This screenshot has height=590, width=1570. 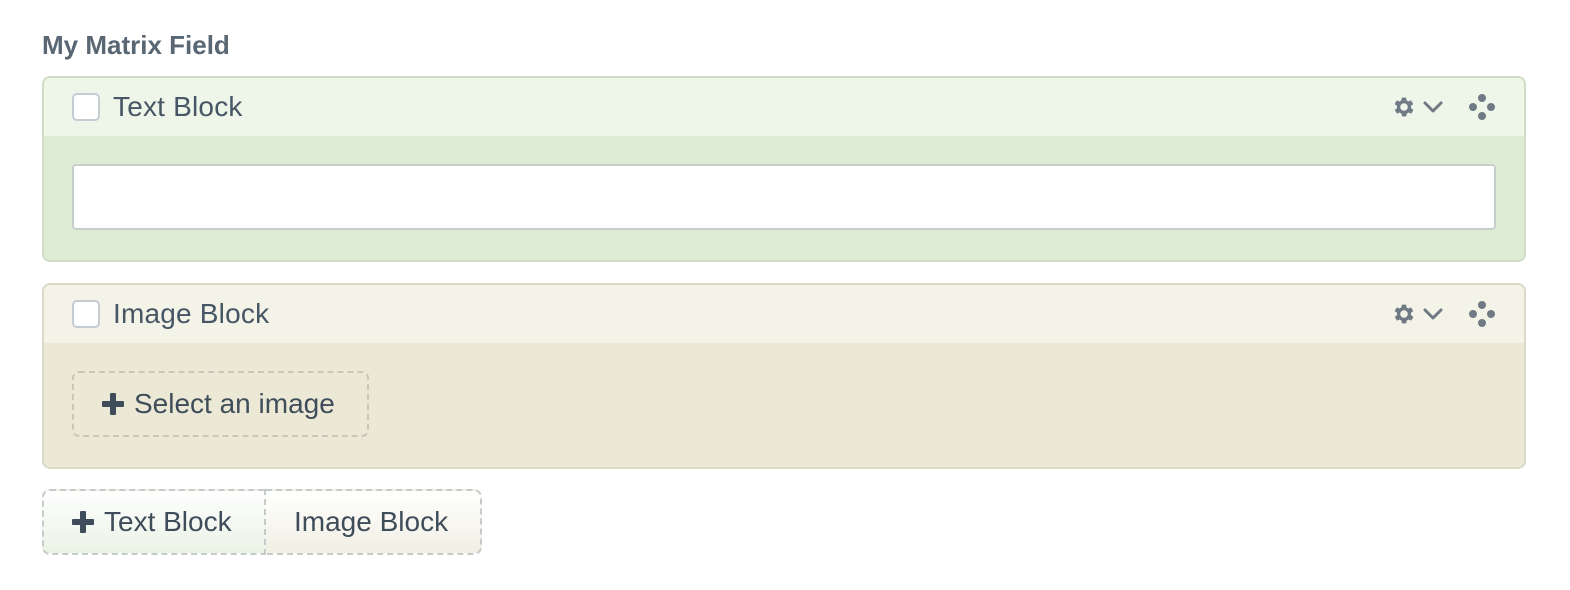 I want to click on select-image-label: Select an image, so click(x=234, y=403).